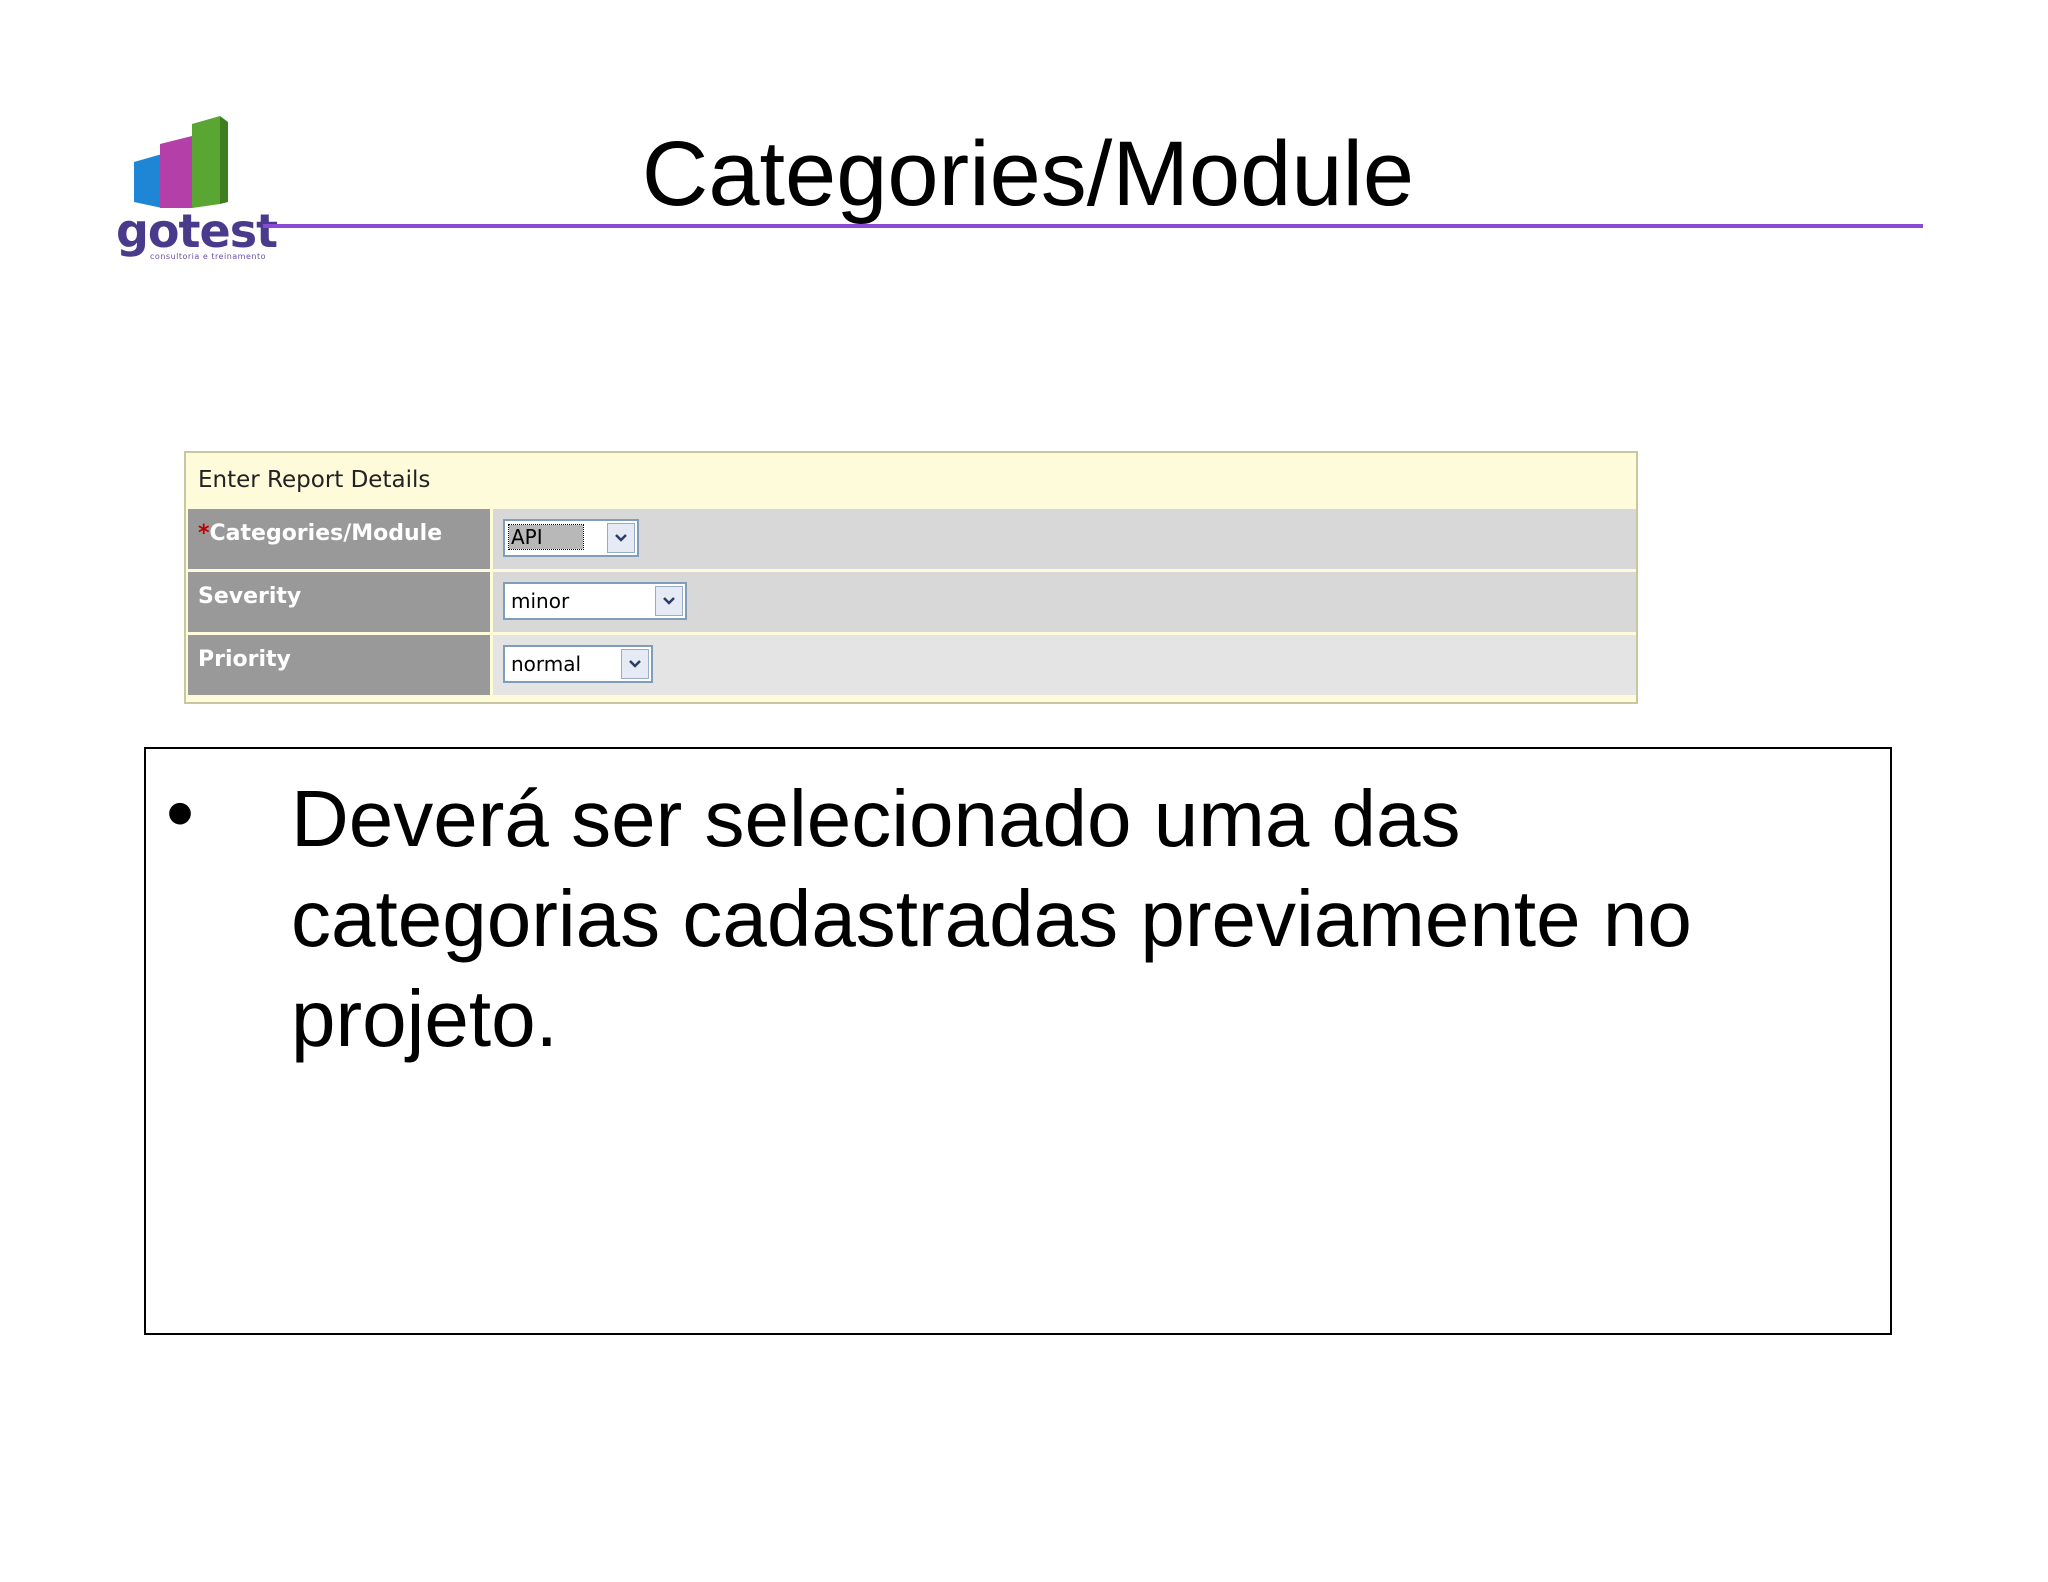 The height and width of the screenshot is (1582, 2048). What do you see at coordinates (181, 162) in the screenshot?
I see `bar-chart-logo-icon` at bounding box center [181, 162].